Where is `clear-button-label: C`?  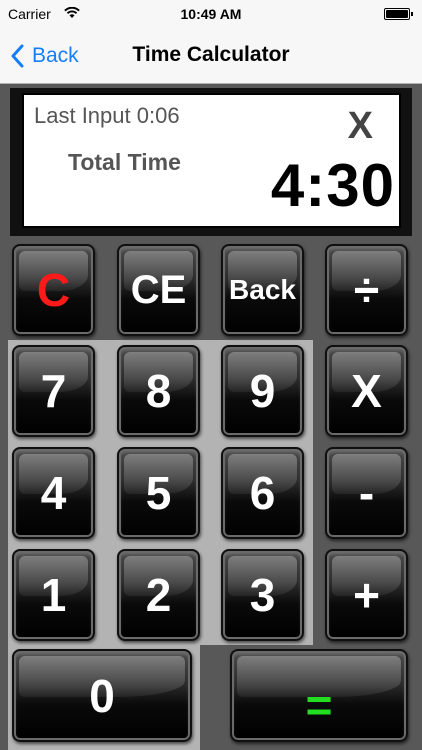
clear-button-label: C is located at coordinates (53, 290).